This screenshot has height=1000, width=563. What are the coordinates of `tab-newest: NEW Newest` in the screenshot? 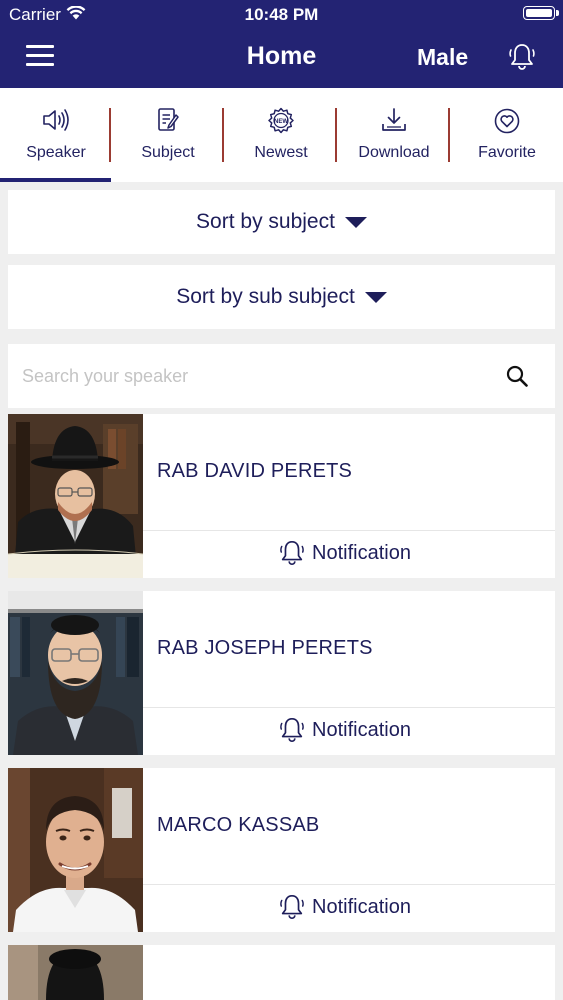 It's located at (281, 135).